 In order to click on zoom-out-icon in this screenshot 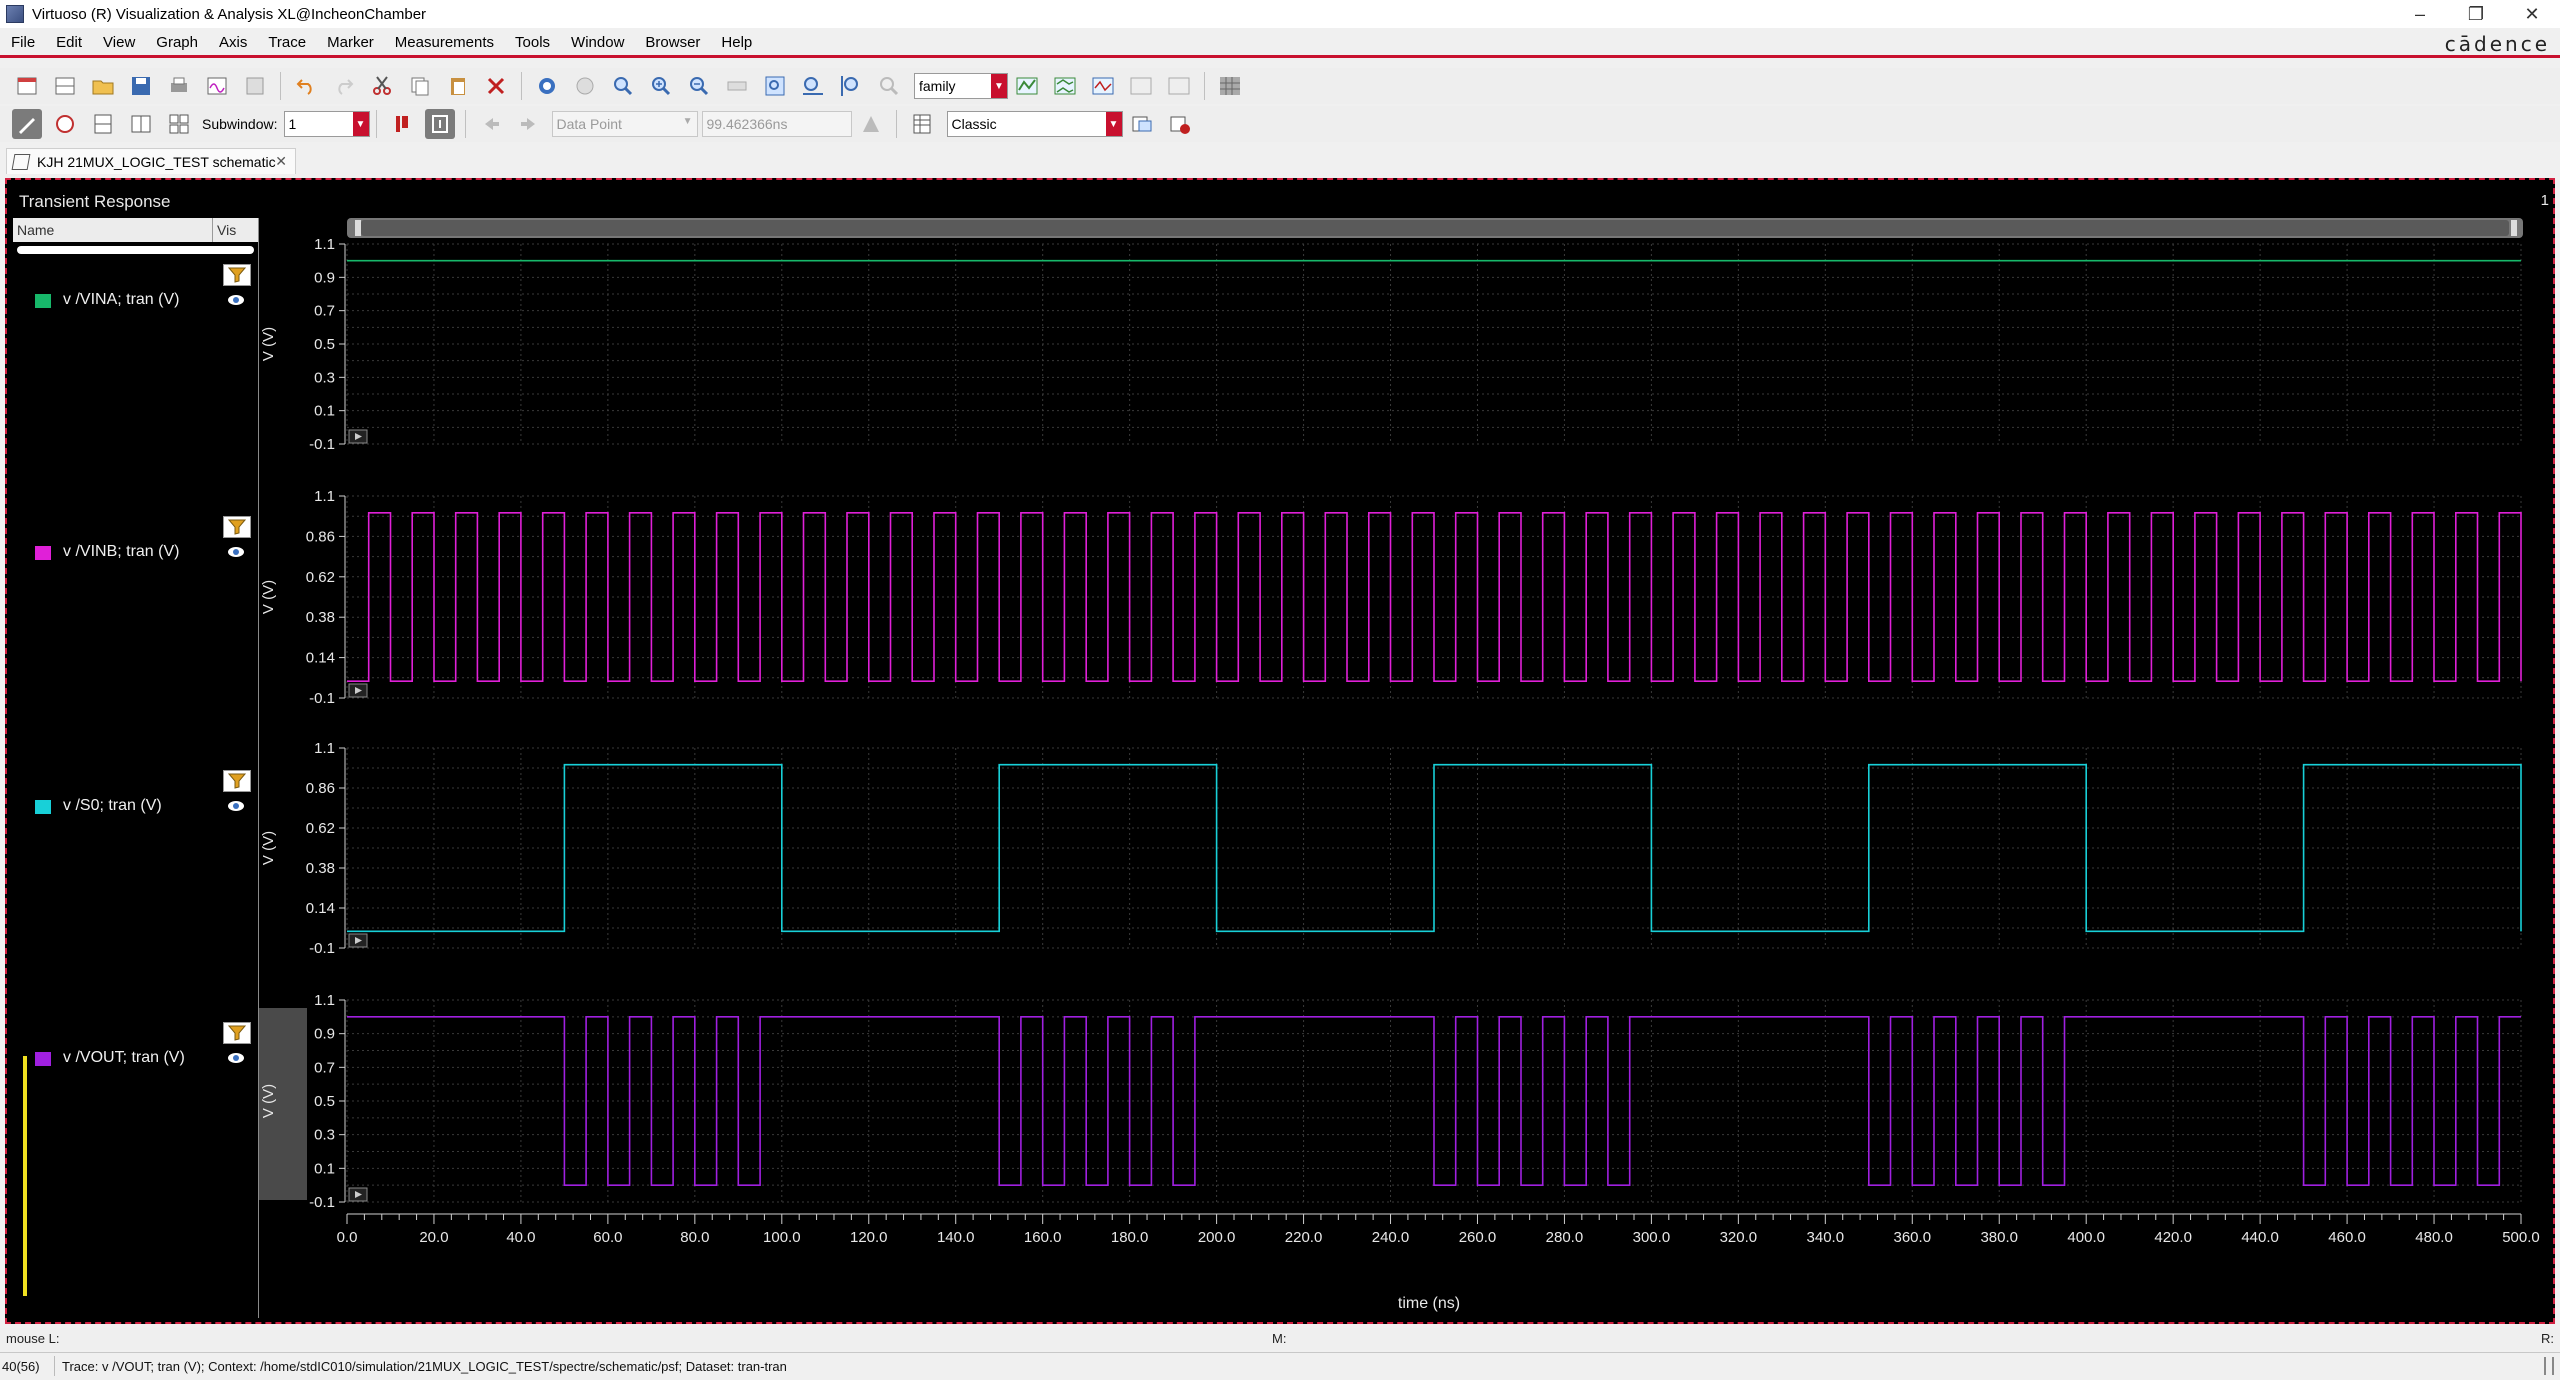, I will do `click(699, 86)`.